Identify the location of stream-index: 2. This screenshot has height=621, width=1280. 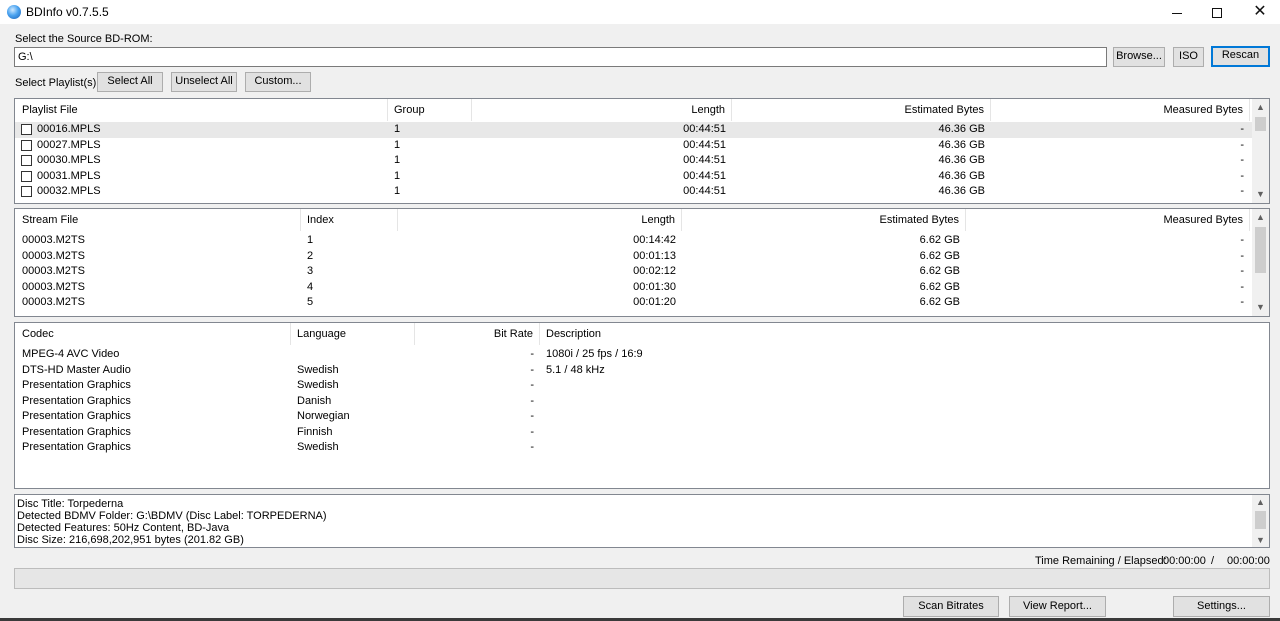
(310, 255).